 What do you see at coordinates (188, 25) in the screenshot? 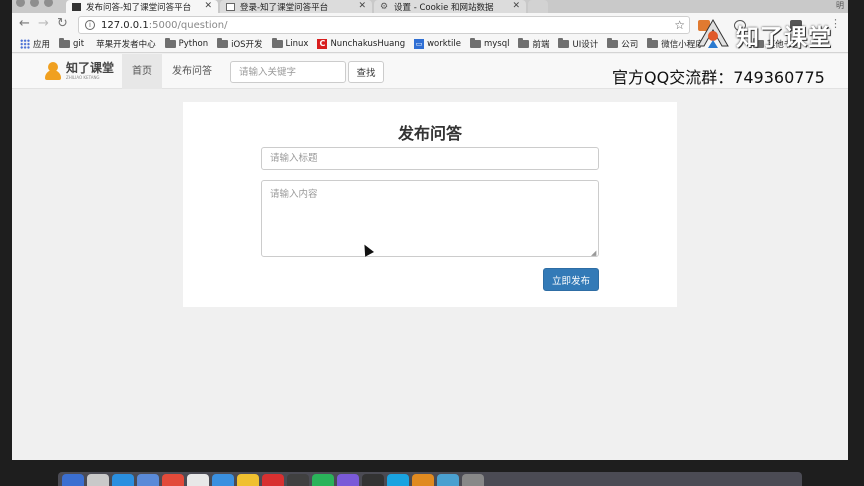
I see `url-path: :5000/question/` at bounding box center [188, 25].